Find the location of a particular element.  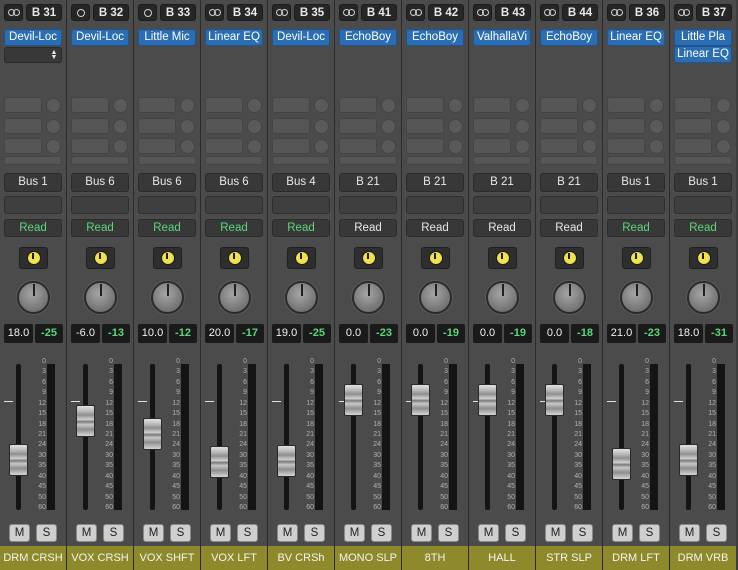

input-button: B 33 is located at coordinates (178, 12).